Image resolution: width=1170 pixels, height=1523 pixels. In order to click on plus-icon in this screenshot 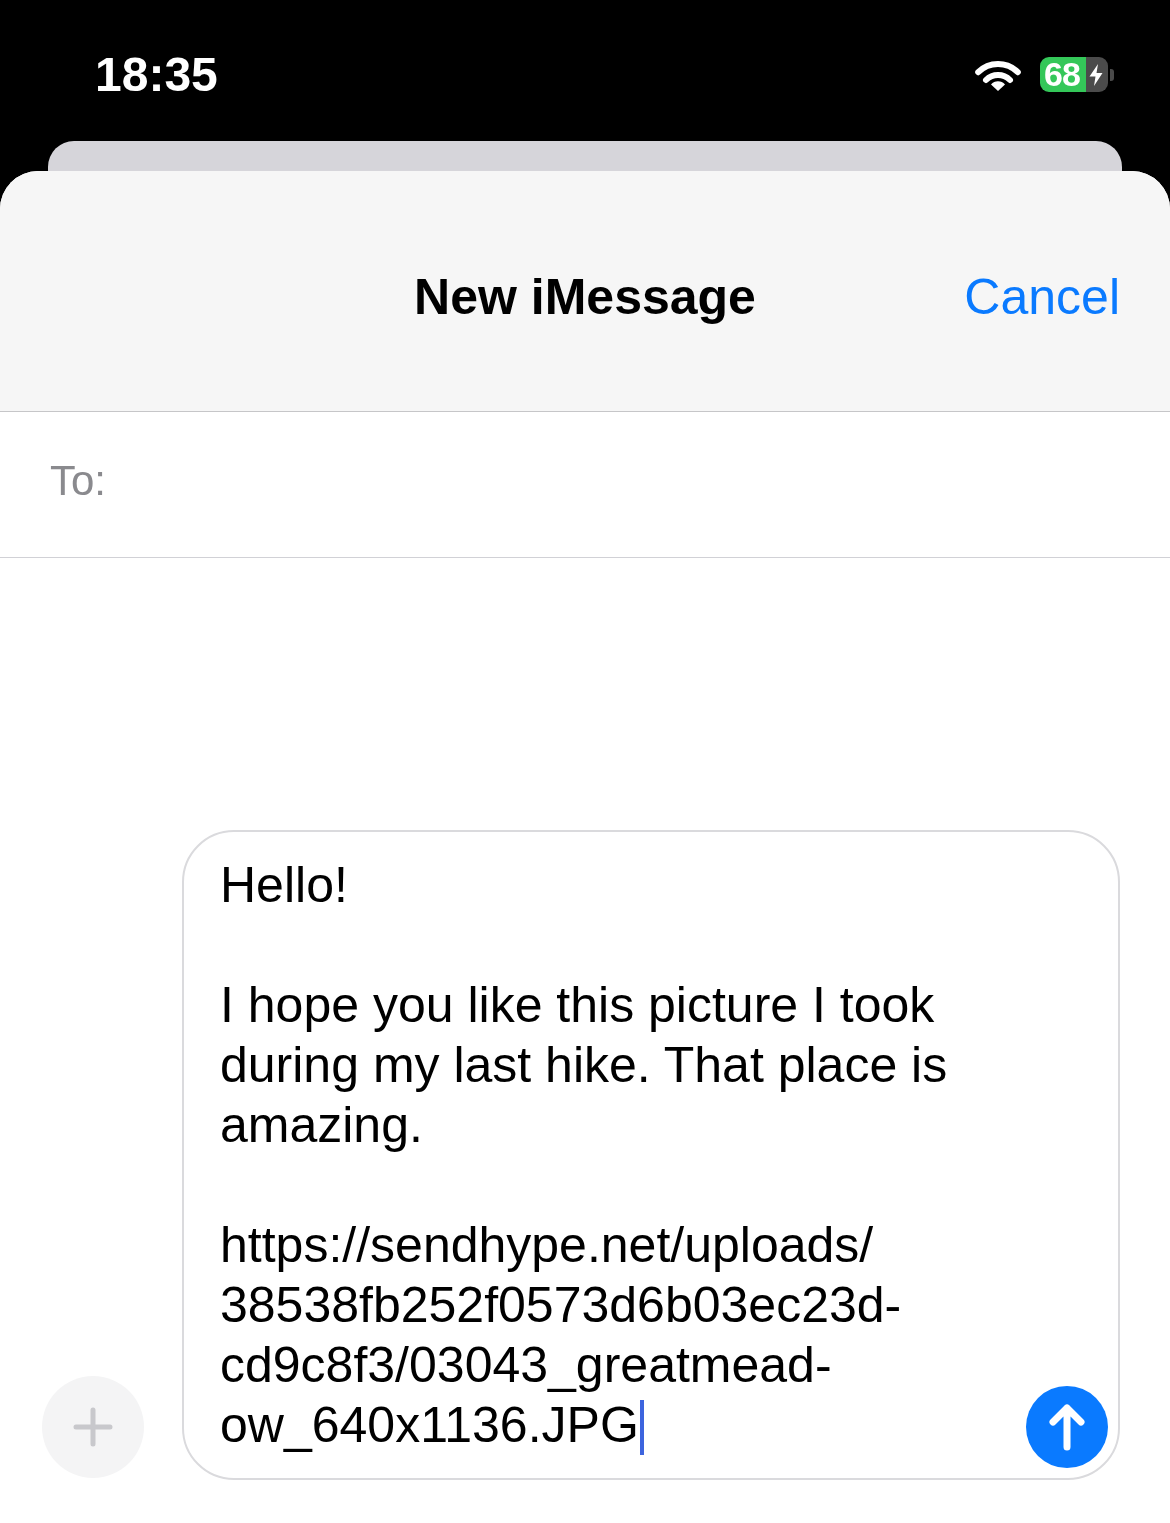, I will do `click(93, 1427)`.